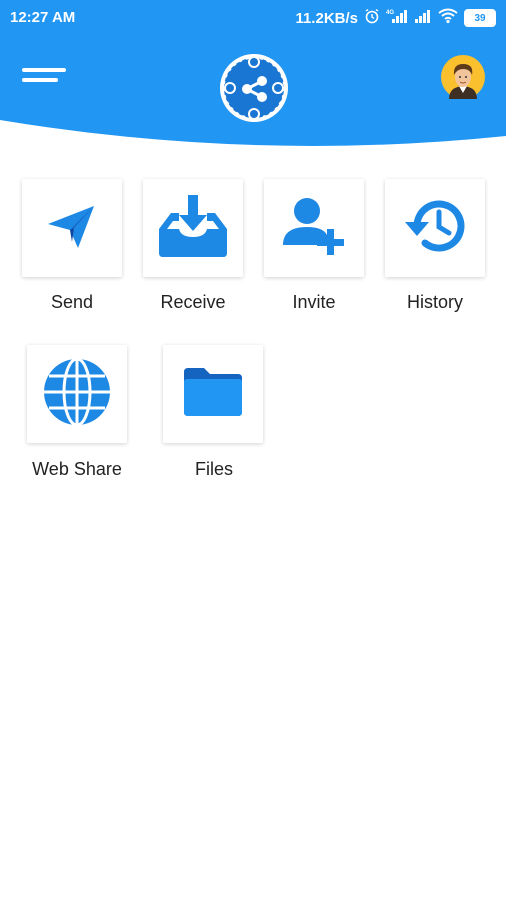  I want to click on wifi-icon, so click(448, 18).